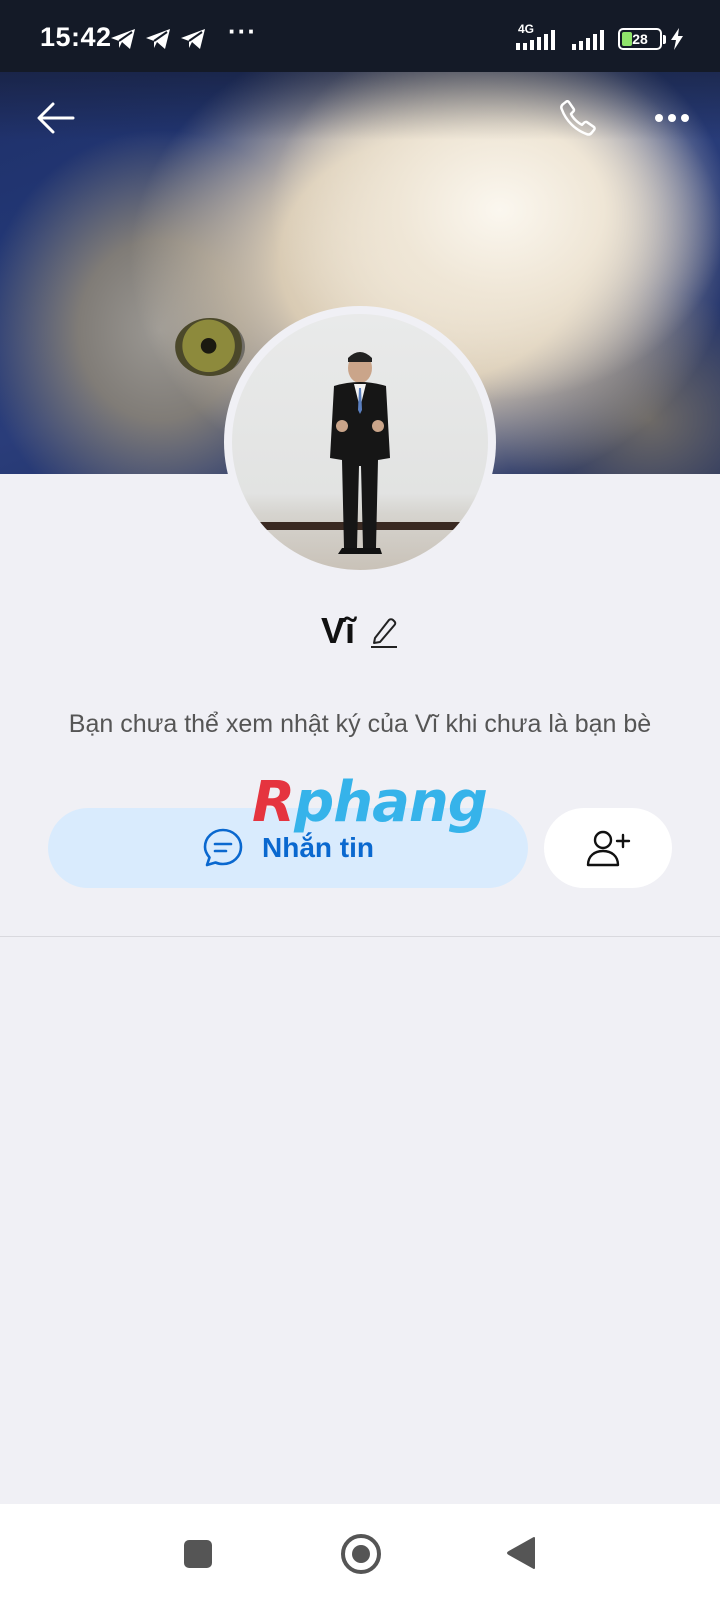  Describe the element at coordinates (76, 37) in the screenshot. I see `status-time: 15:42` at that location.